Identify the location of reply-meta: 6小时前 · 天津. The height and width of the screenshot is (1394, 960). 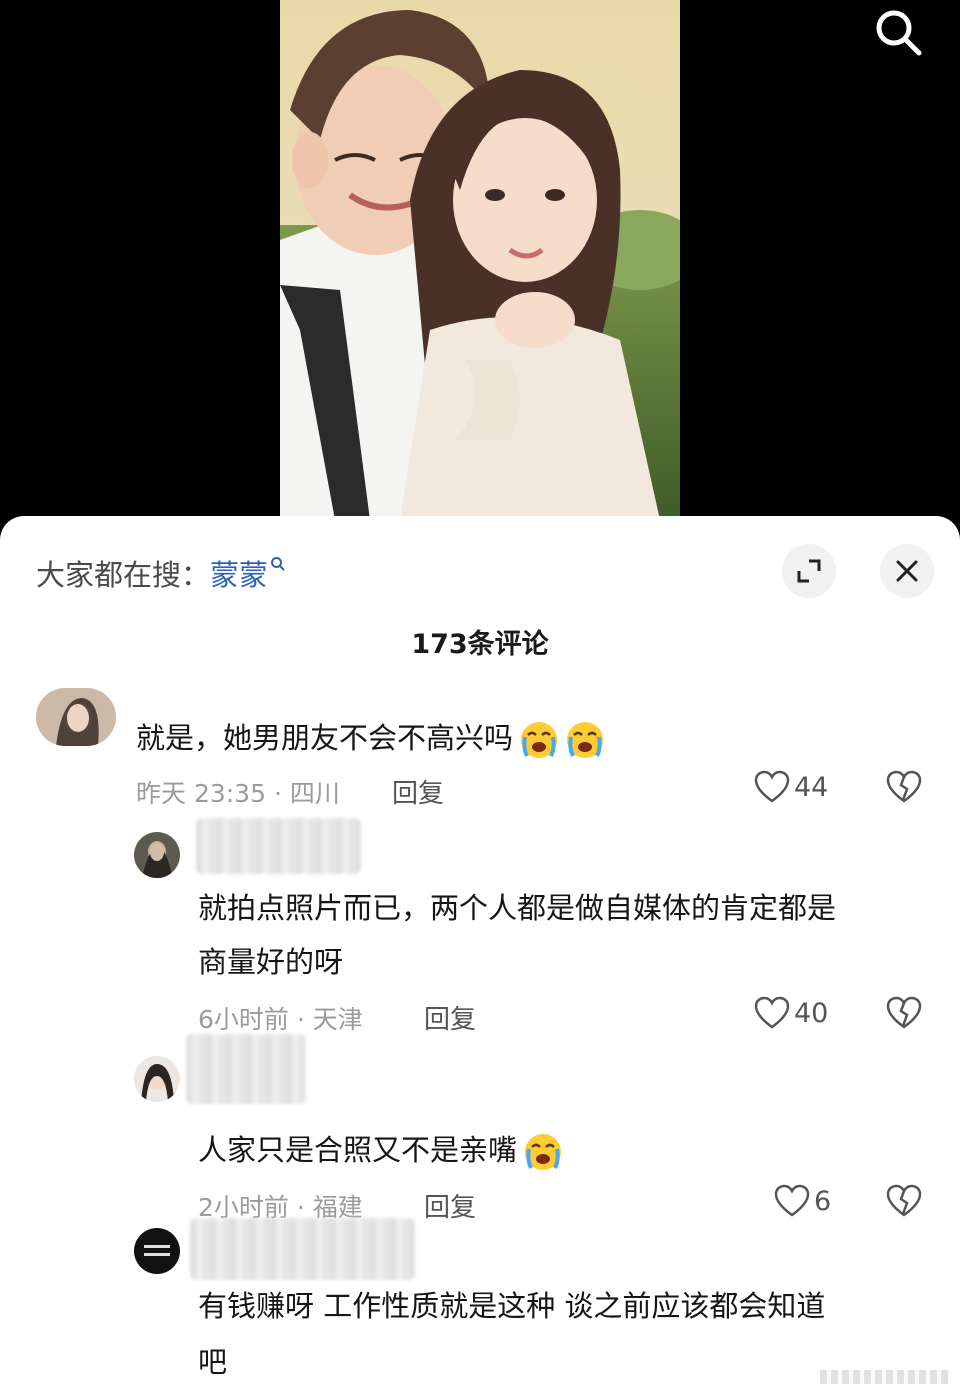
(280, 1019).